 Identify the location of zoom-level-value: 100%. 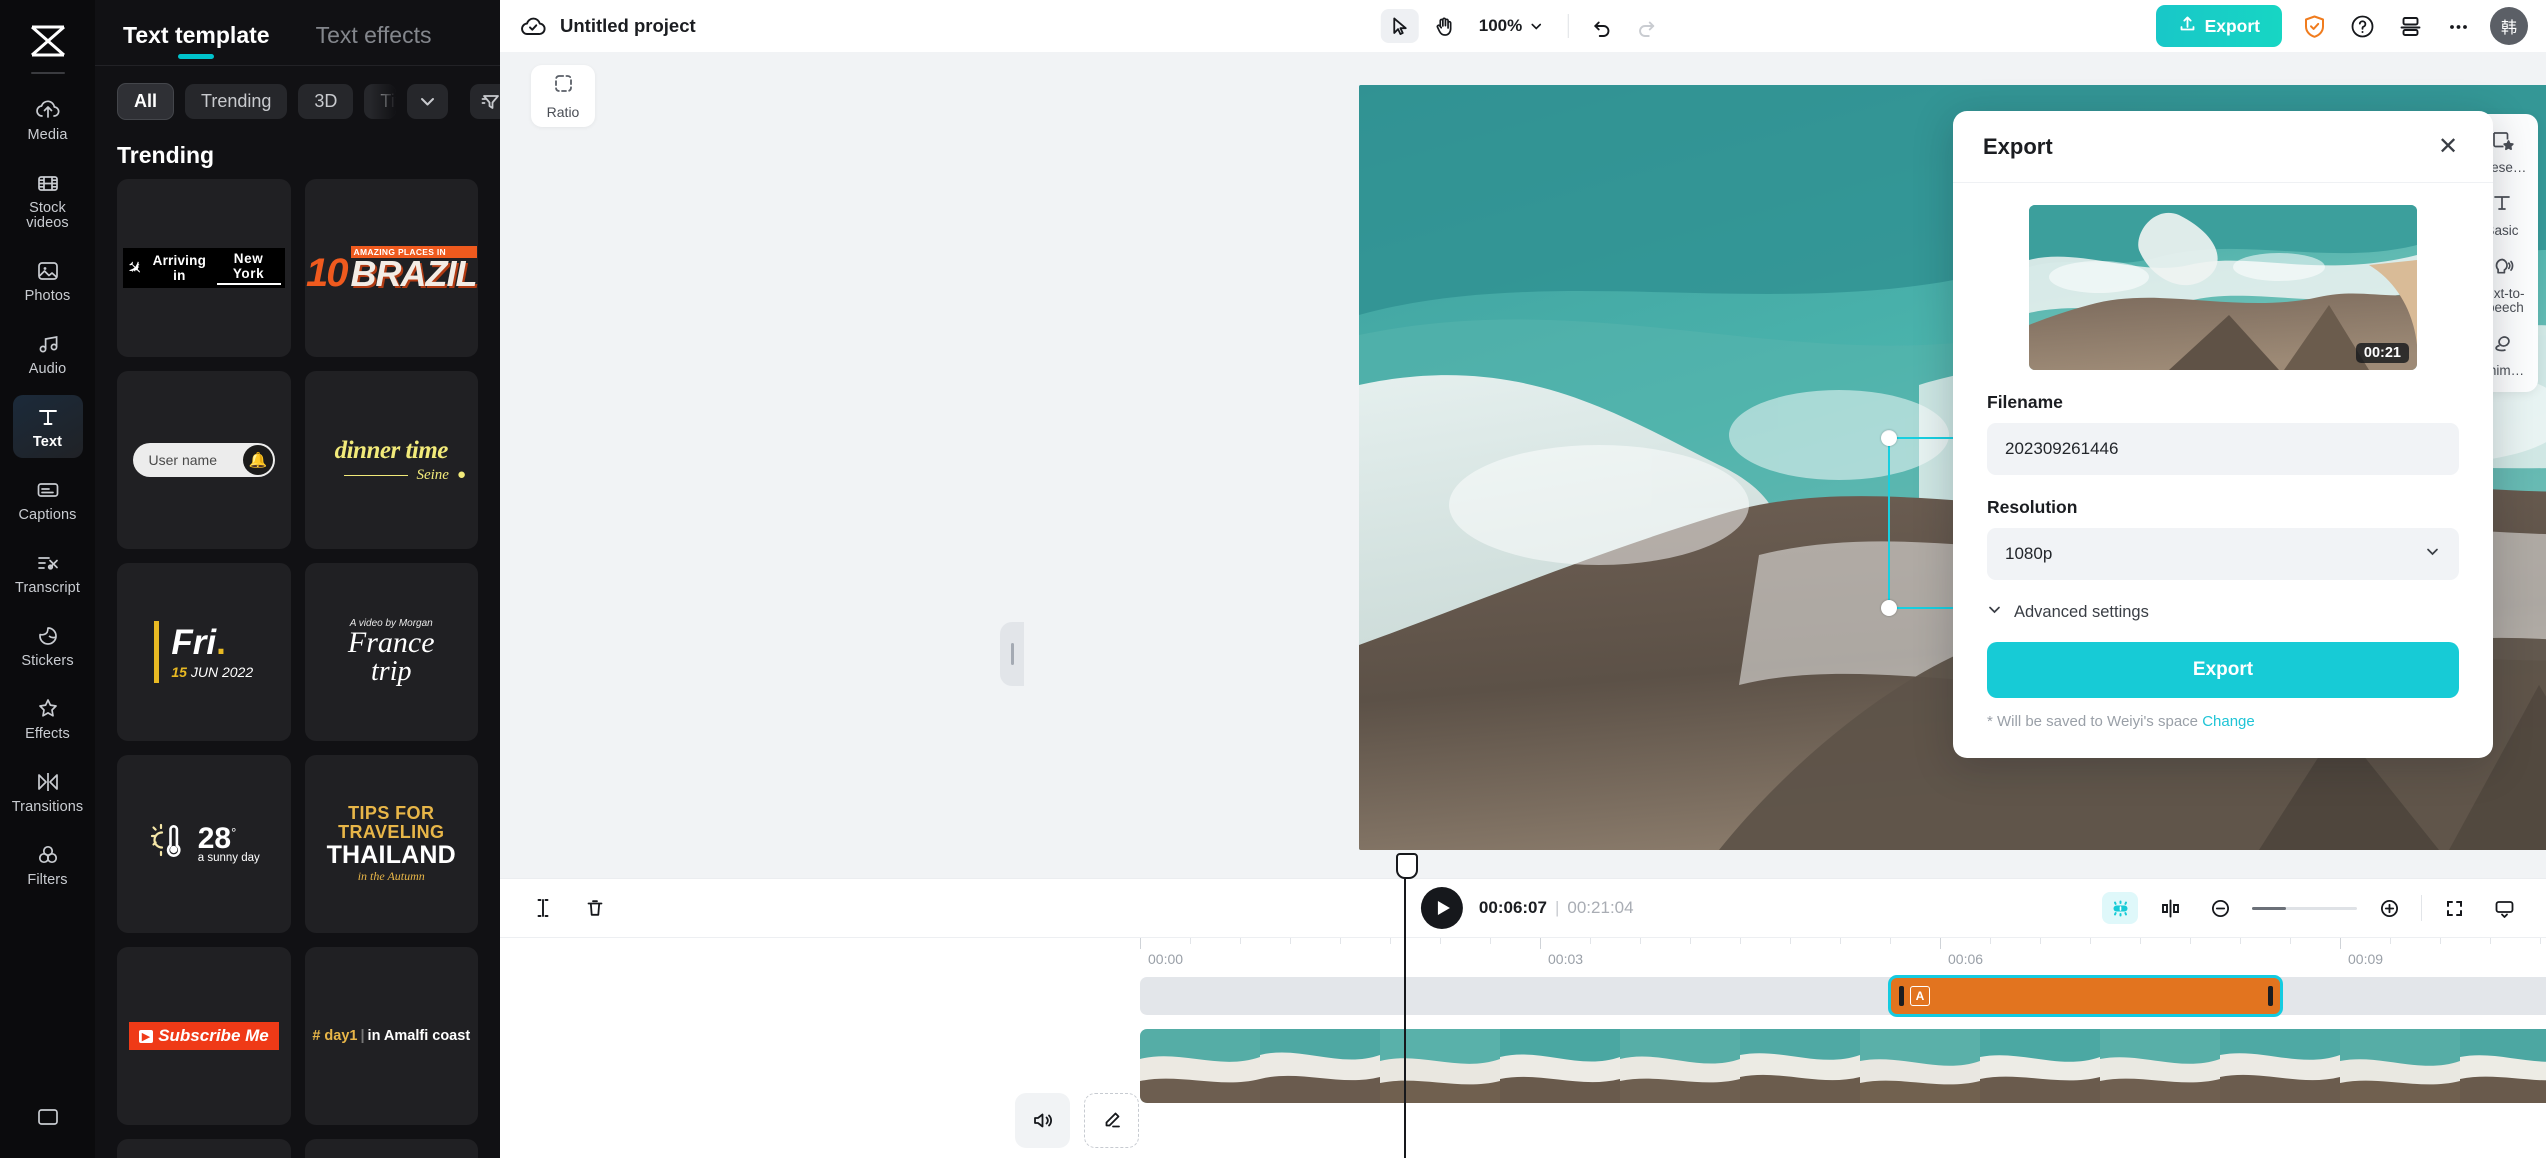
(1500, 25).